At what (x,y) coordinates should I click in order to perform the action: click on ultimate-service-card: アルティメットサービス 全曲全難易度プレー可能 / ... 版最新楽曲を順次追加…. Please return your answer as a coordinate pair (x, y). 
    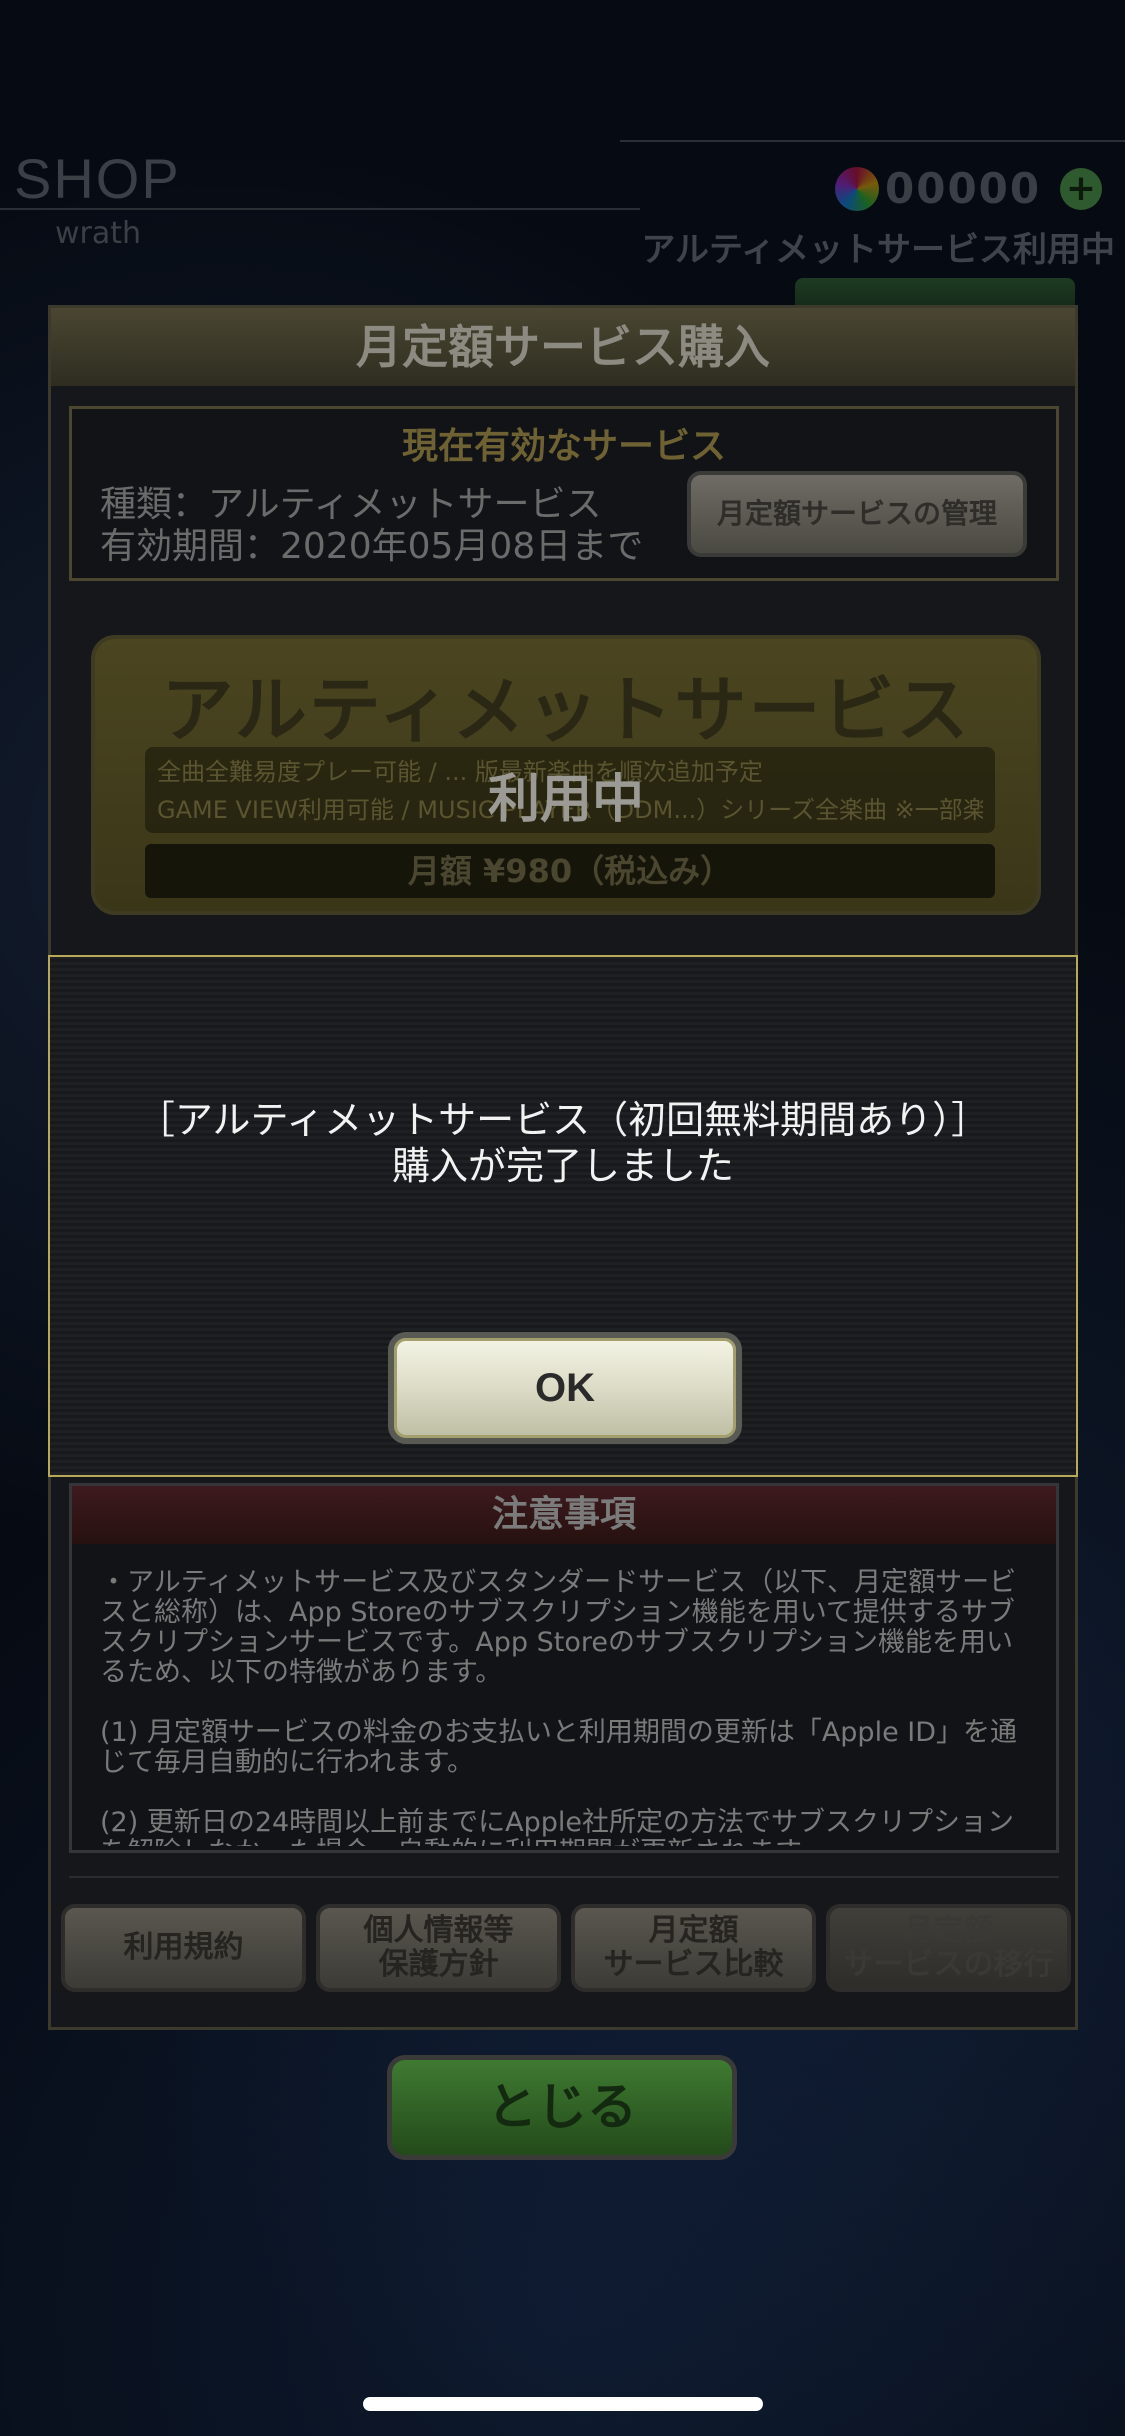
    Looking at the image, I should click on (566, 775).